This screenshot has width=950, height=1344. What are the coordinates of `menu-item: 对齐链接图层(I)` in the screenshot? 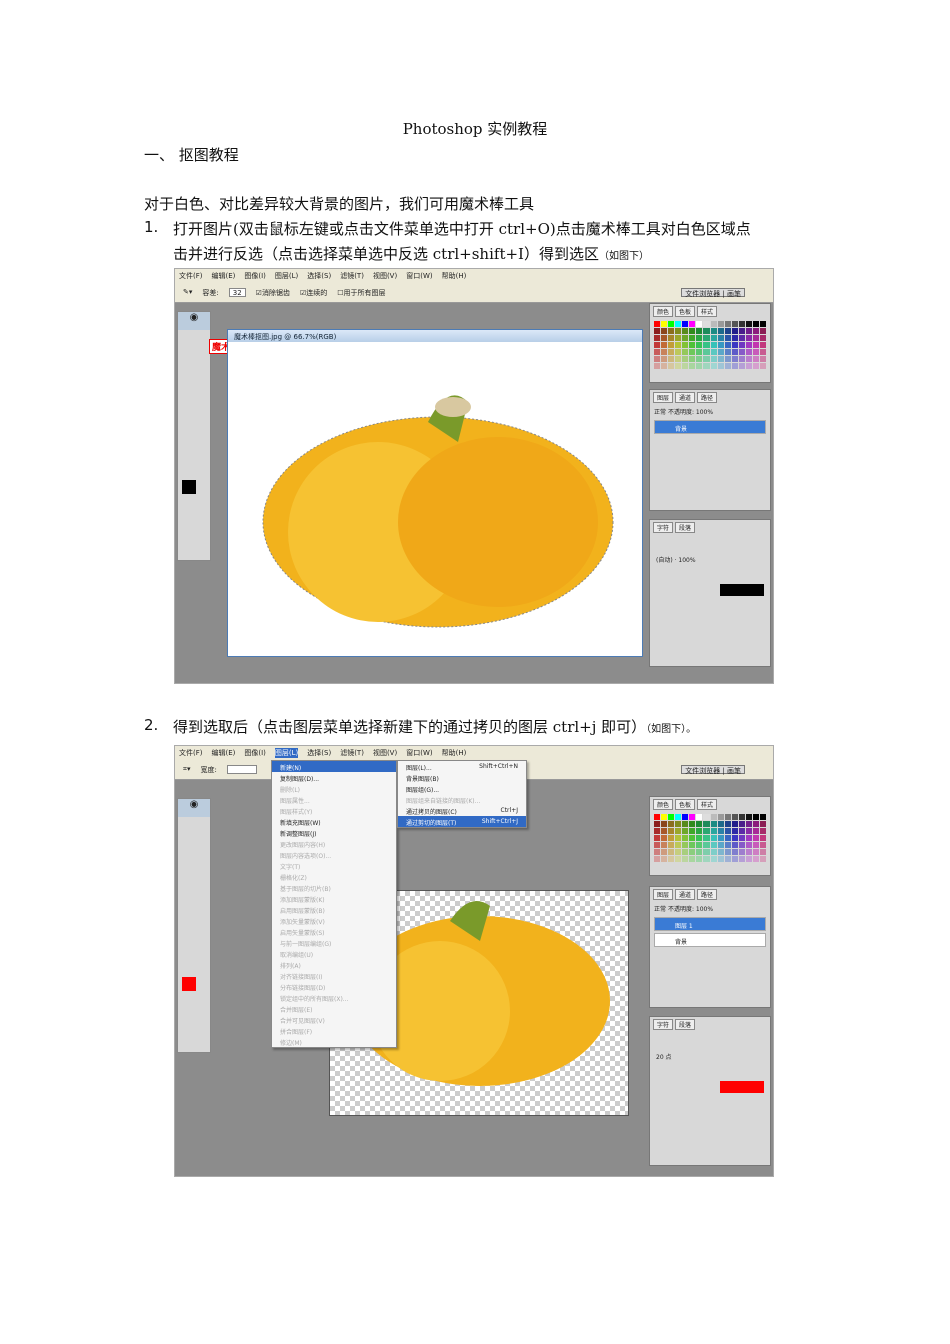 It's located at (334, 975).